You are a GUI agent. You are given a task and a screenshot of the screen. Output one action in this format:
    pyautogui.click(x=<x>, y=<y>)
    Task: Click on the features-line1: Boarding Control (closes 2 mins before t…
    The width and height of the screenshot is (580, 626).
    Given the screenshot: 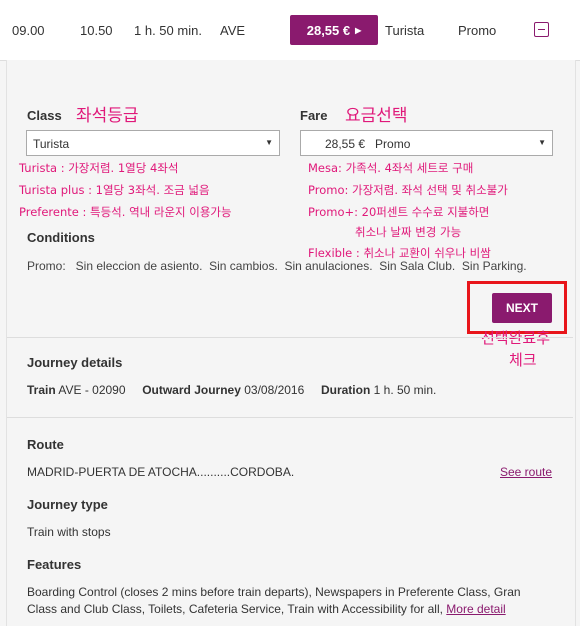 What is the action you would take?
    pyautogui.click(x=274, y=592)
    